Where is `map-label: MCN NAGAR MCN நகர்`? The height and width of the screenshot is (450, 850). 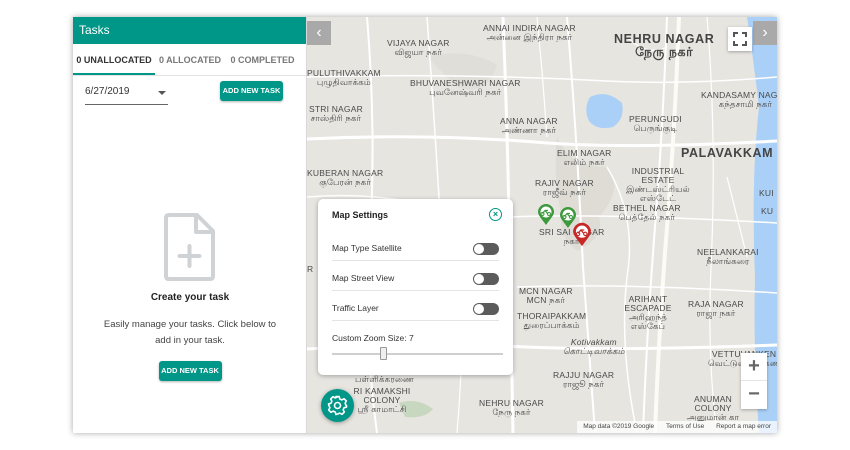 map-label: MCN NAGAR MCN நகர் is located at coordinates (546, 295).